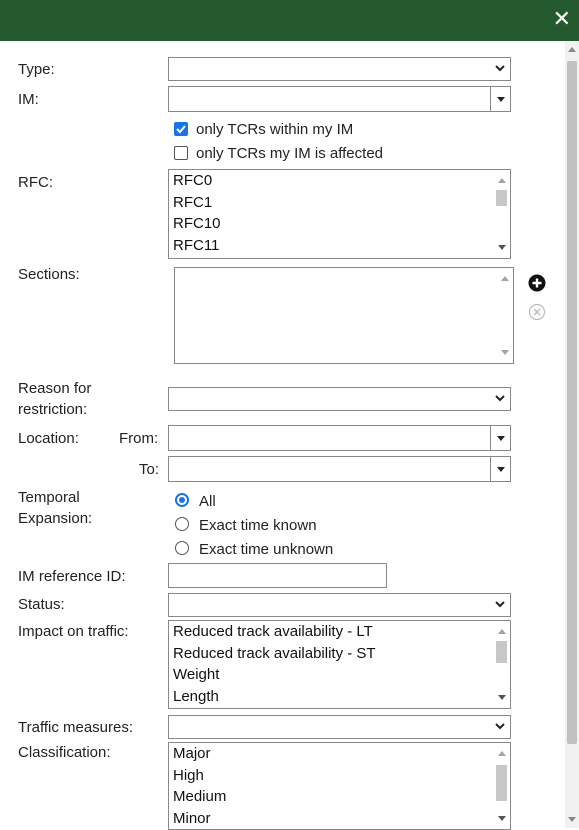  I want to click on traffic-measures-label: Traffic measures:, so click(76, 727).